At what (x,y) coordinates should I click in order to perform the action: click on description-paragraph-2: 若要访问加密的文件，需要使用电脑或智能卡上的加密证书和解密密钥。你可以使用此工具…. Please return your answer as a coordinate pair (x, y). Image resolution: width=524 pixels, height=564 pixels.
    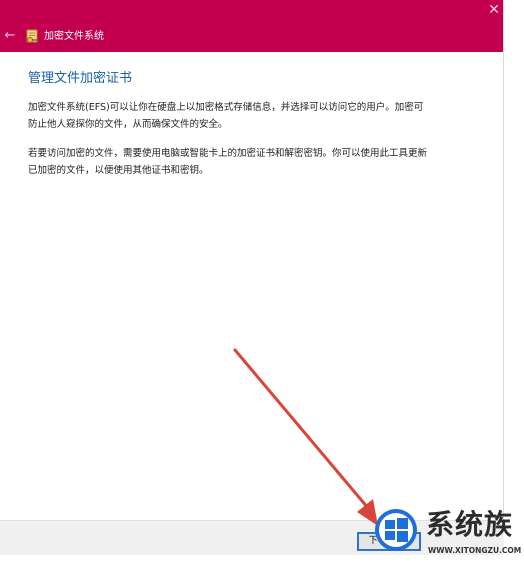
    Looking at the image, I should click on (228, 162).